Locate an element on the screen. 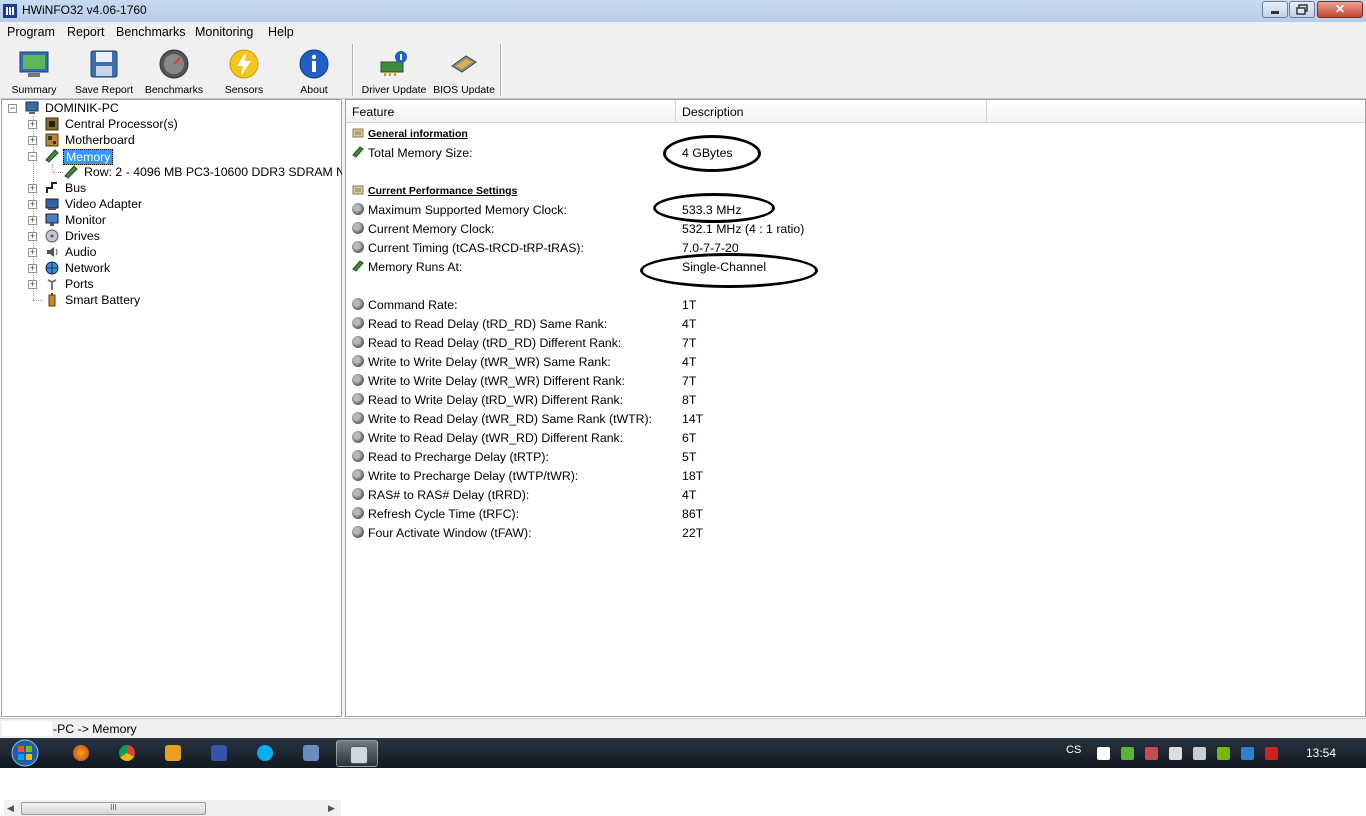 This screenshot has height=816, width=1366. taskbar-clock: 13:54 is located at coordinates (1321, 753).